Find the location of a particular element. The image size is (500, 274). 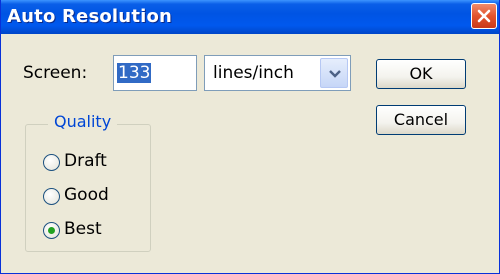

units-select: lines/inch is located at coordinates (277, 73).